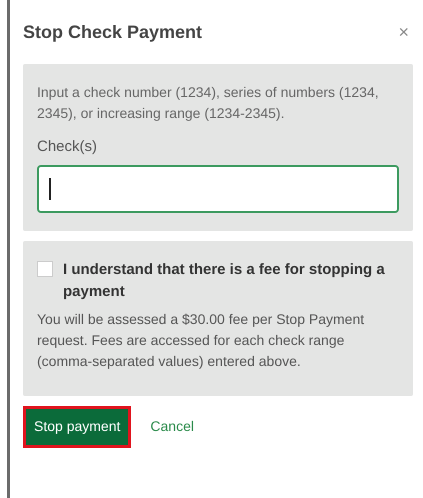 This screenshot has width=423, height=498. Describe the element at coordinates (50, 189) in the screenshot. I see `text-cursor` at that location.